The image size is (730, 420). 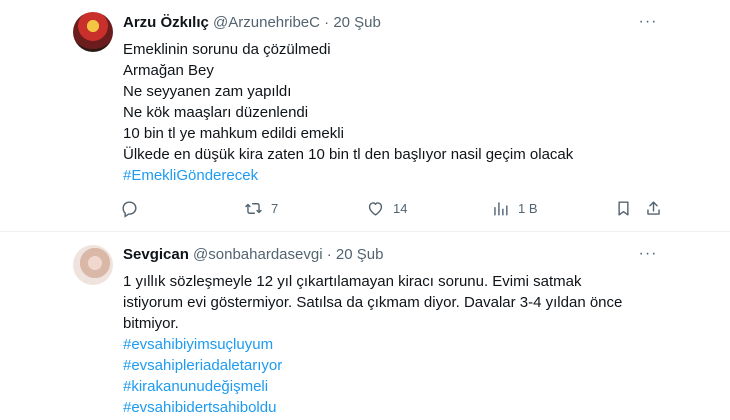 What do you see at coordinates (156, 254) in the screenshot?
I see `author-name: Sevgican` at bounding box center [156, 254].